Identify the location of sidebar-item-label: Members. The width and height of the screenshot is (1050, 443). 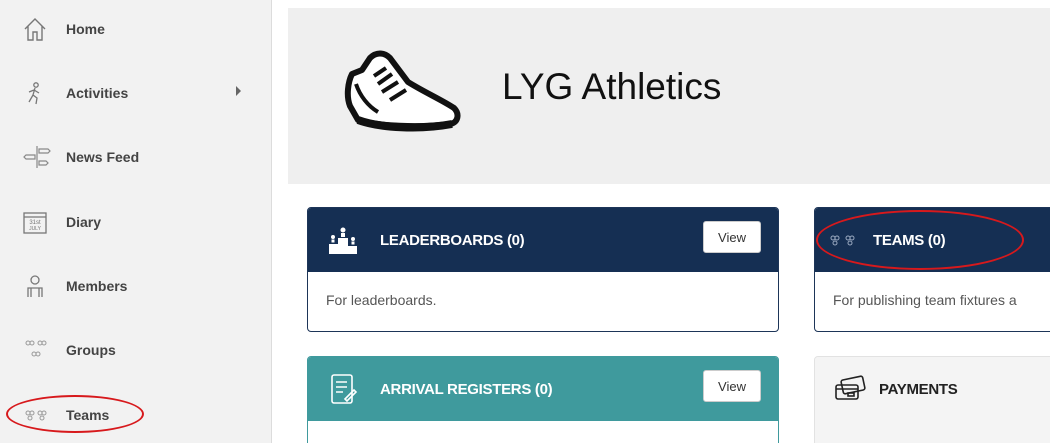
(97, 286).